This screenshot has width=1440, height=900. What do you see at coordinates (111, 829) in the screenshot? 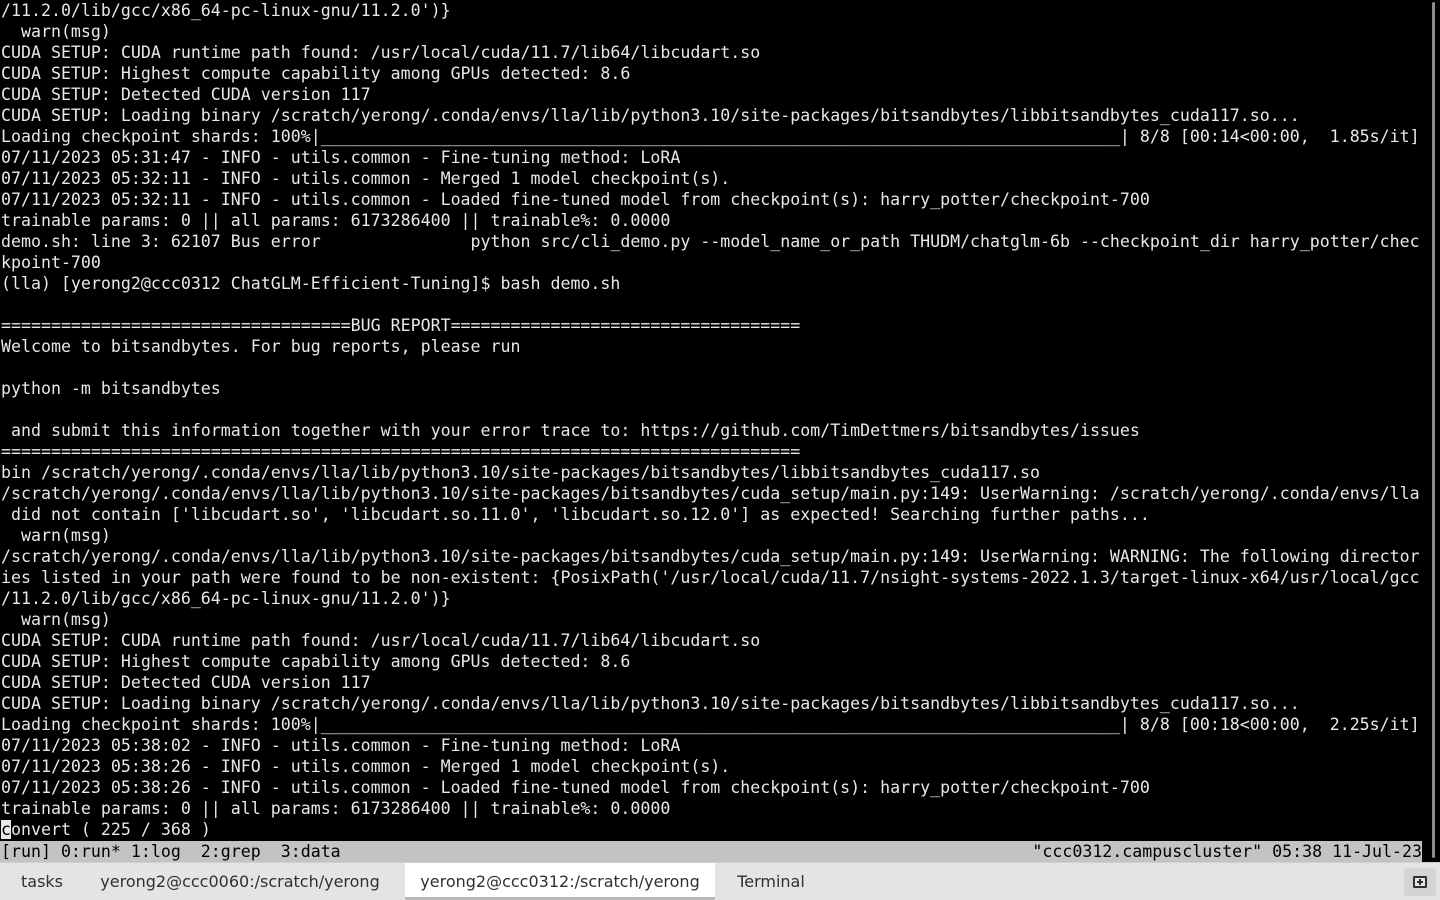
I see `prompt-line-text: onvert ( 225 / 368 )` at bounding box center [111, 829].